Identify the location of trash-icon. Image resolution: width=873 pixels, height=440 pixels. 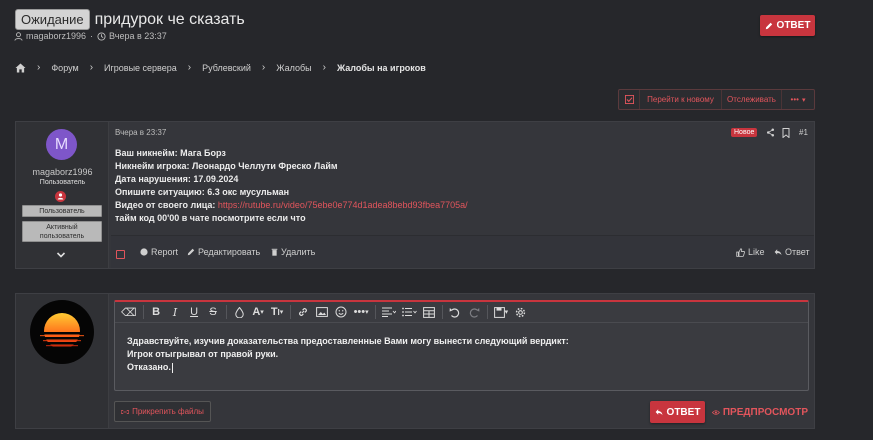
(274, 252).